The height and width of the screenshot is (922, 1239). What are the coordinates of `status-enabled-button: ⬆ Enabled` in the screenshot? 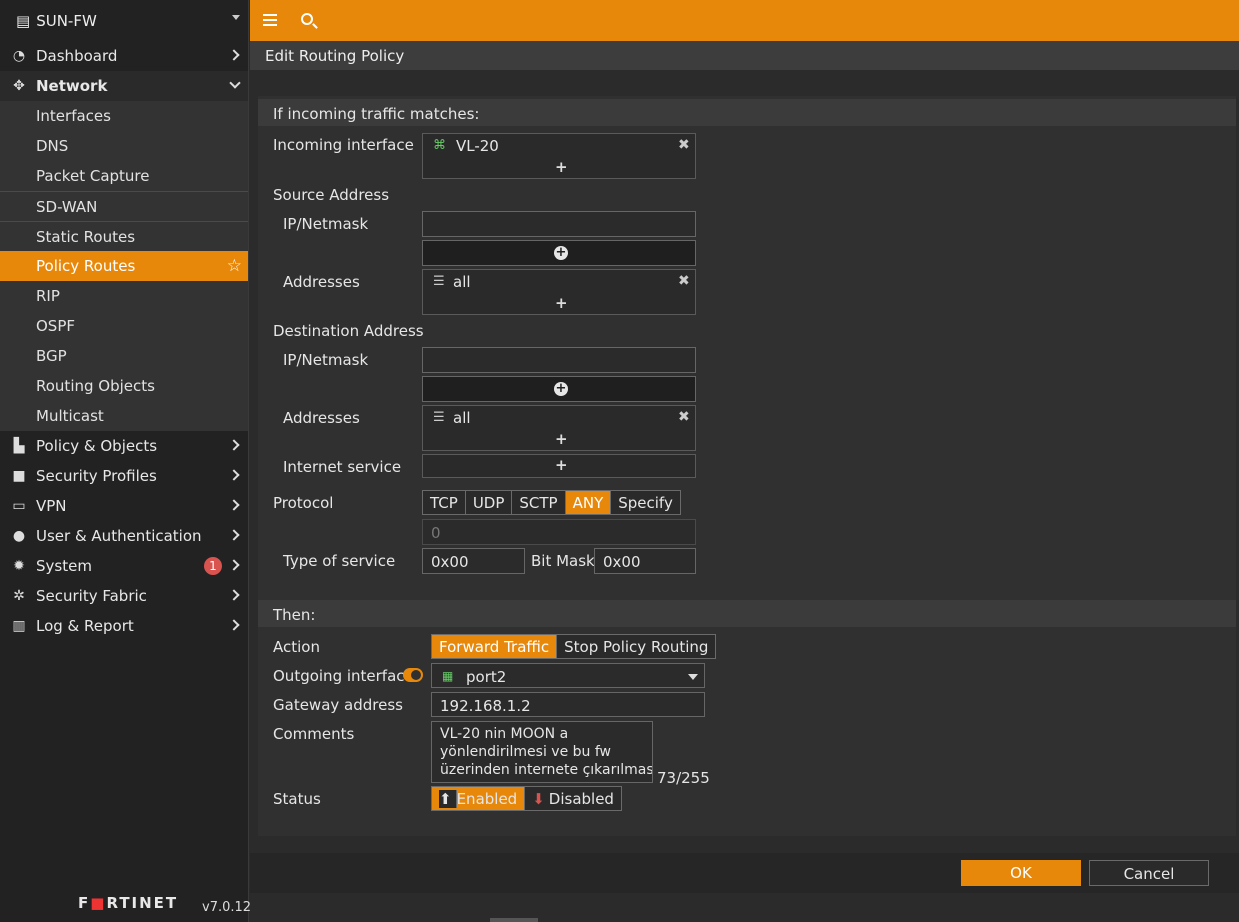 It's located at (479, 798).